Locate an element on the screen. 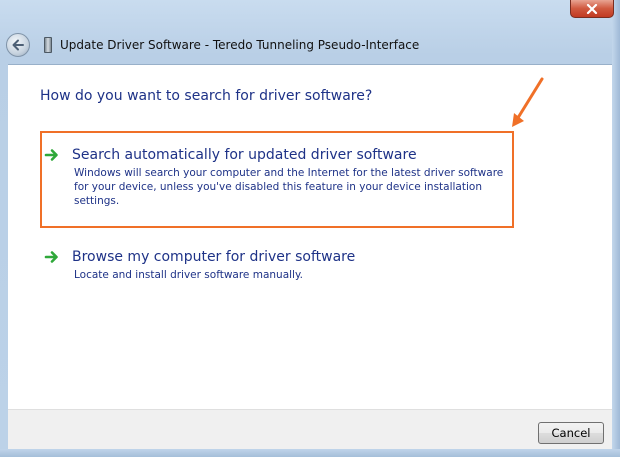 The image size is (620, 457). cancel-button: Cancel is located at coordinates (571, 433).